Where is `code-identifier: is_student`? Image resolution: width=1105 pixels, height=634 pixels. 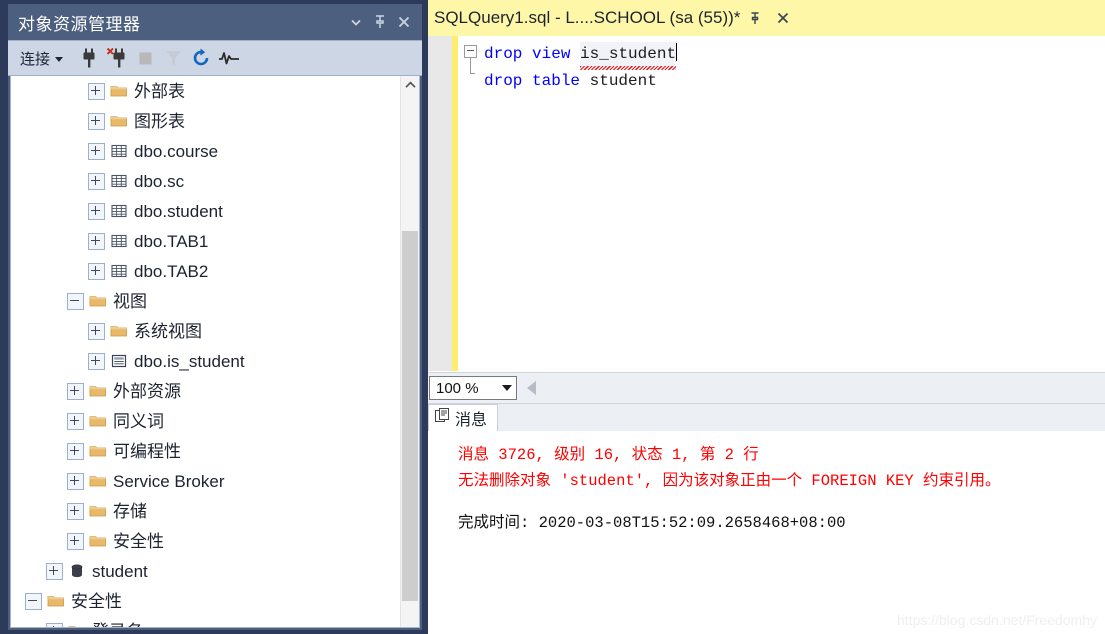 code-identifier: is_student is located at coordinates (628, 56).